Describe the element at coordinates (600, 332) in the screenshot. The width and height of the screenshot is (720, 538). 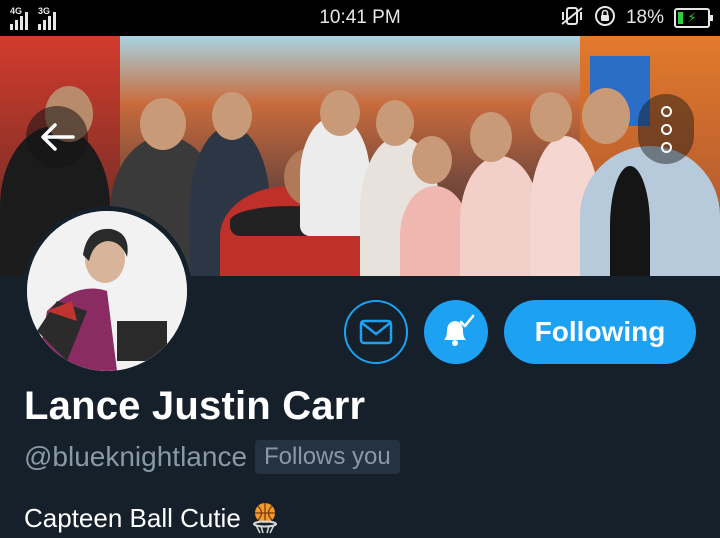
I see `following-button: Following` at that location.